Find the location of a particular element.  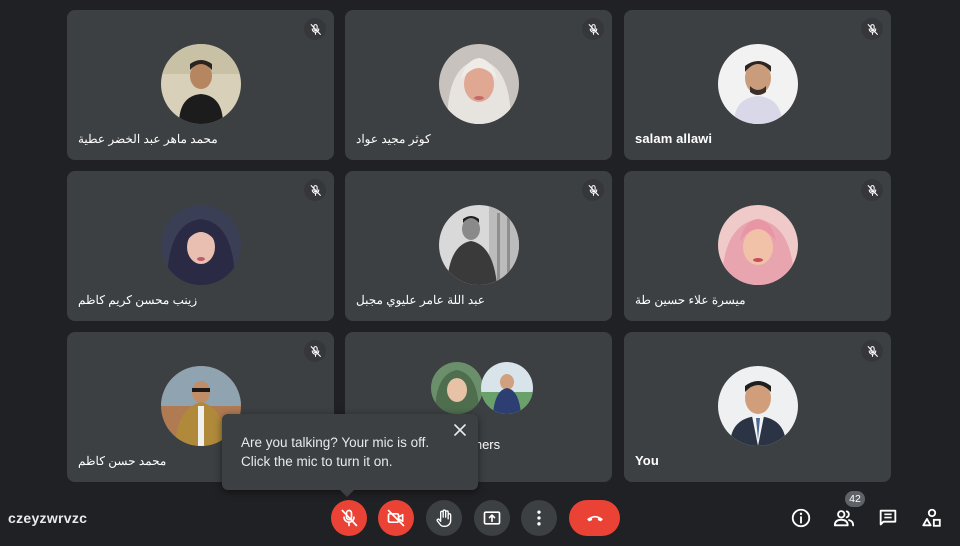

info-icon is located at coordinates (801, 518).